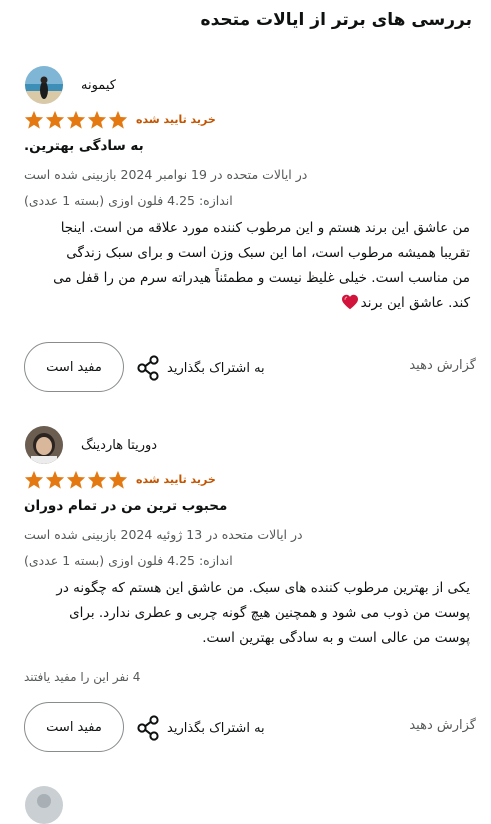 The image size is (491, 824). I want to click on review-body-line: پوست من عالی است و به سادگی بهترین است., so click(336, 638).